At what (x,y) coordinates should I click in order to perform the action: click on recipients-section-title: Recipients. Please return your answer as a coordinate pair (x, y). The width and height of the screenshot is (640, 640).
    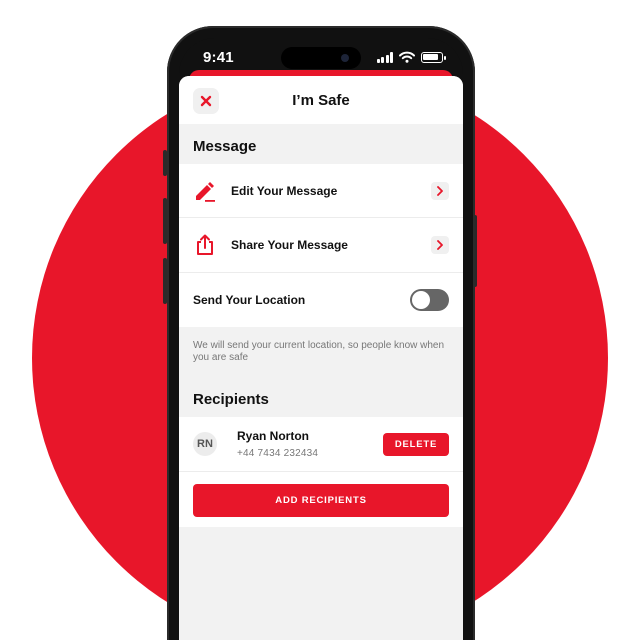
    Looking at the image, I should click on (231, 399).